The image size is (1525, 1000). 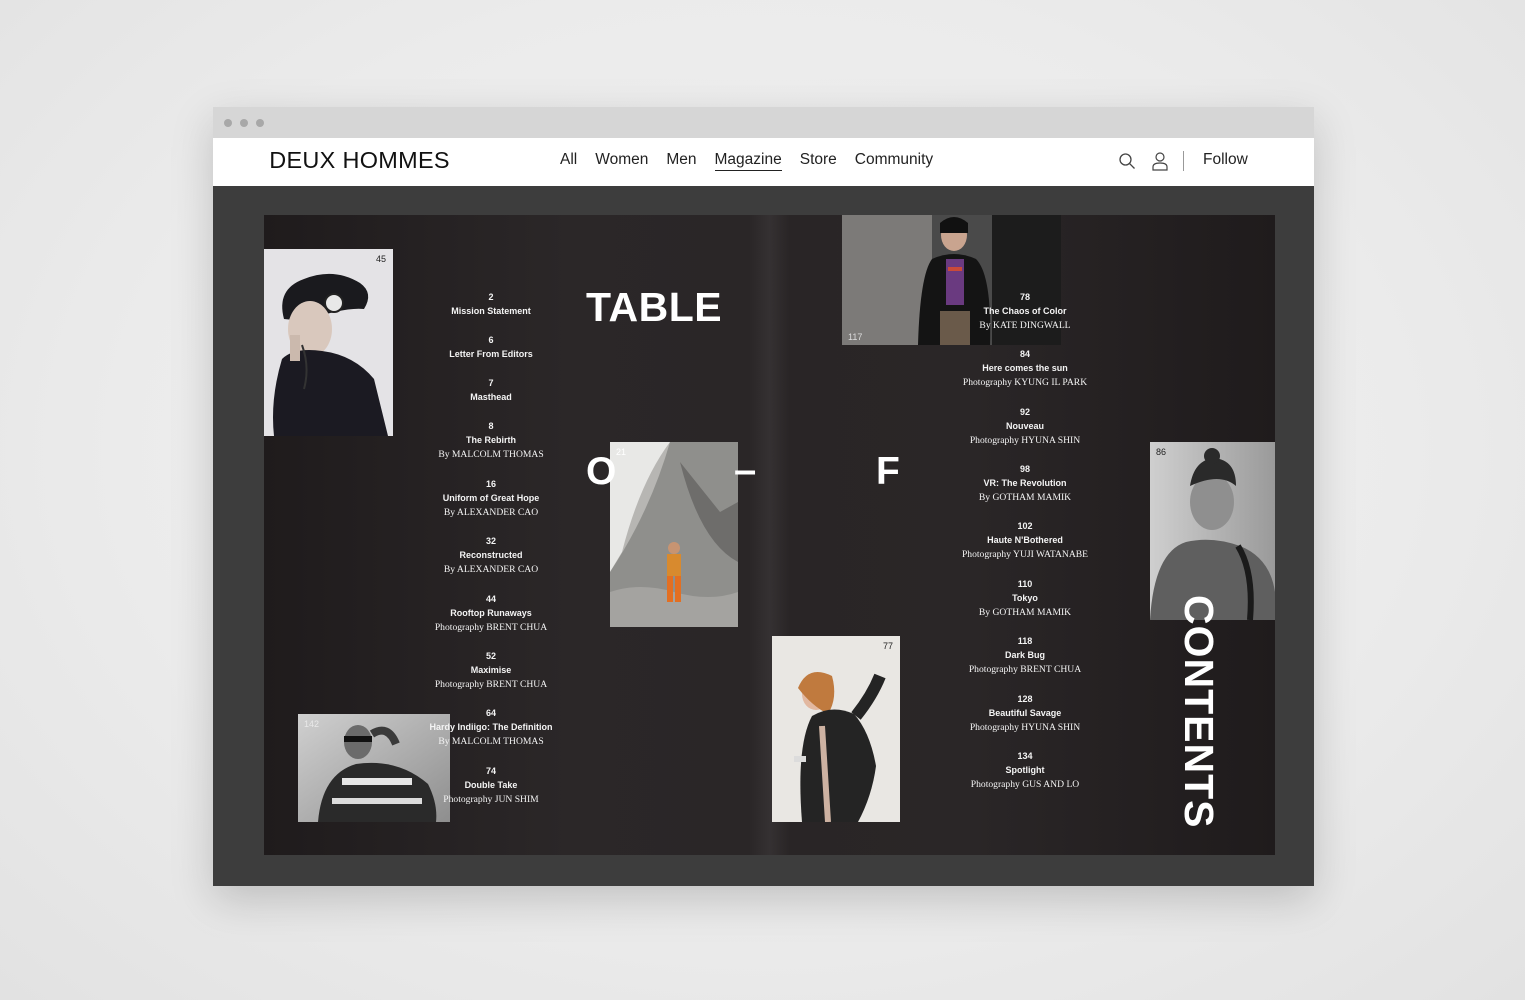 I want to click on page-number-label: 77, so click(x=887, y=646).